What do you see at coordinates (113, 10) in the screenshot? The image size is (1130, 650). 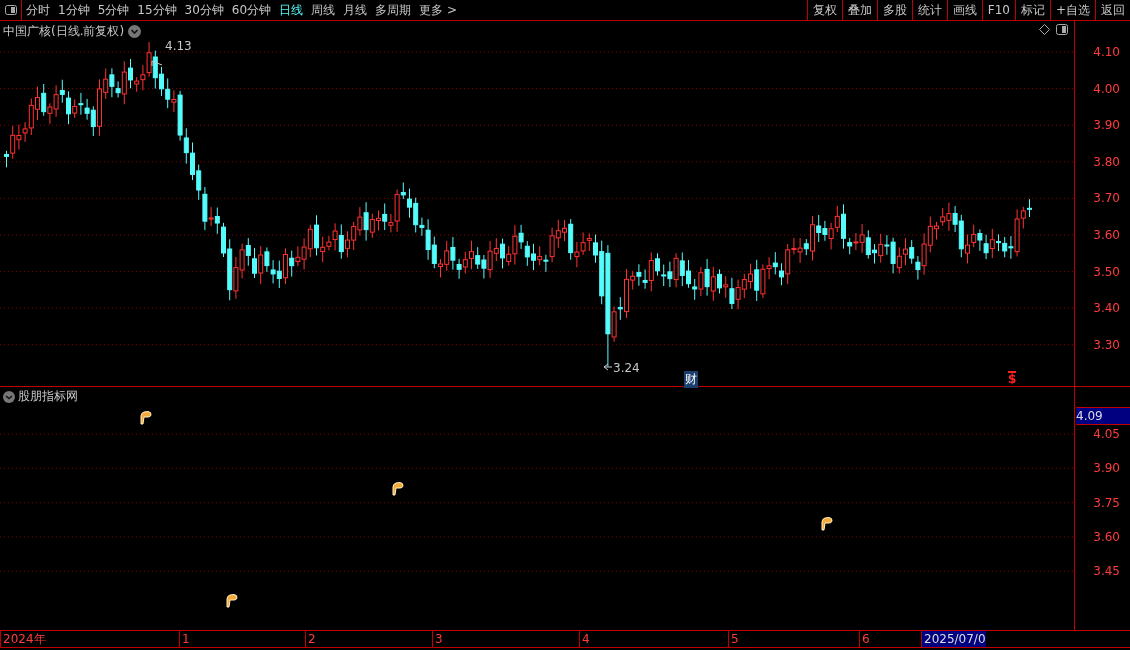 I see `period-tab: 5分钟` at bounding box center [113, 10].